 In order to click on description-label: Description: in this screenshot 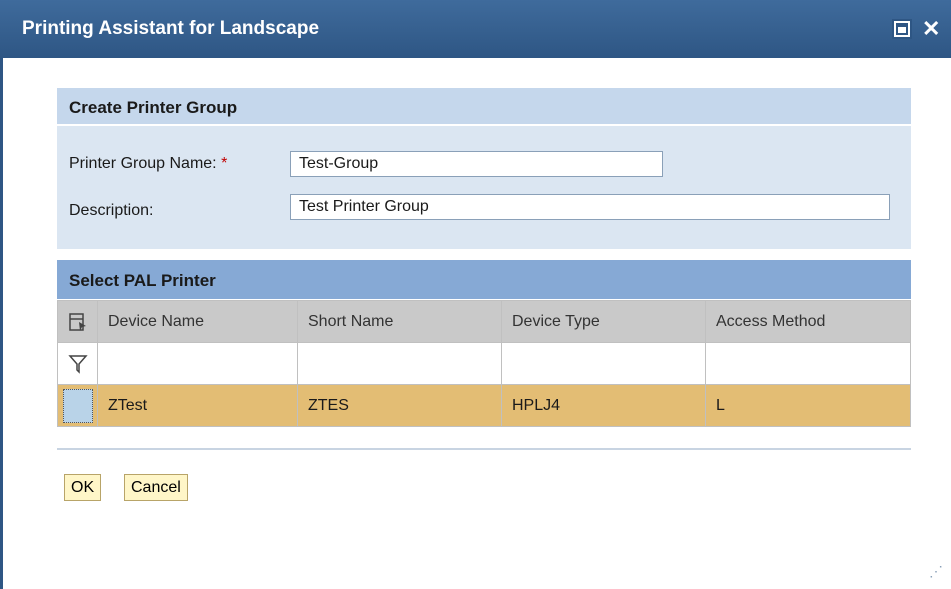, I will do `click(111, 210)`.